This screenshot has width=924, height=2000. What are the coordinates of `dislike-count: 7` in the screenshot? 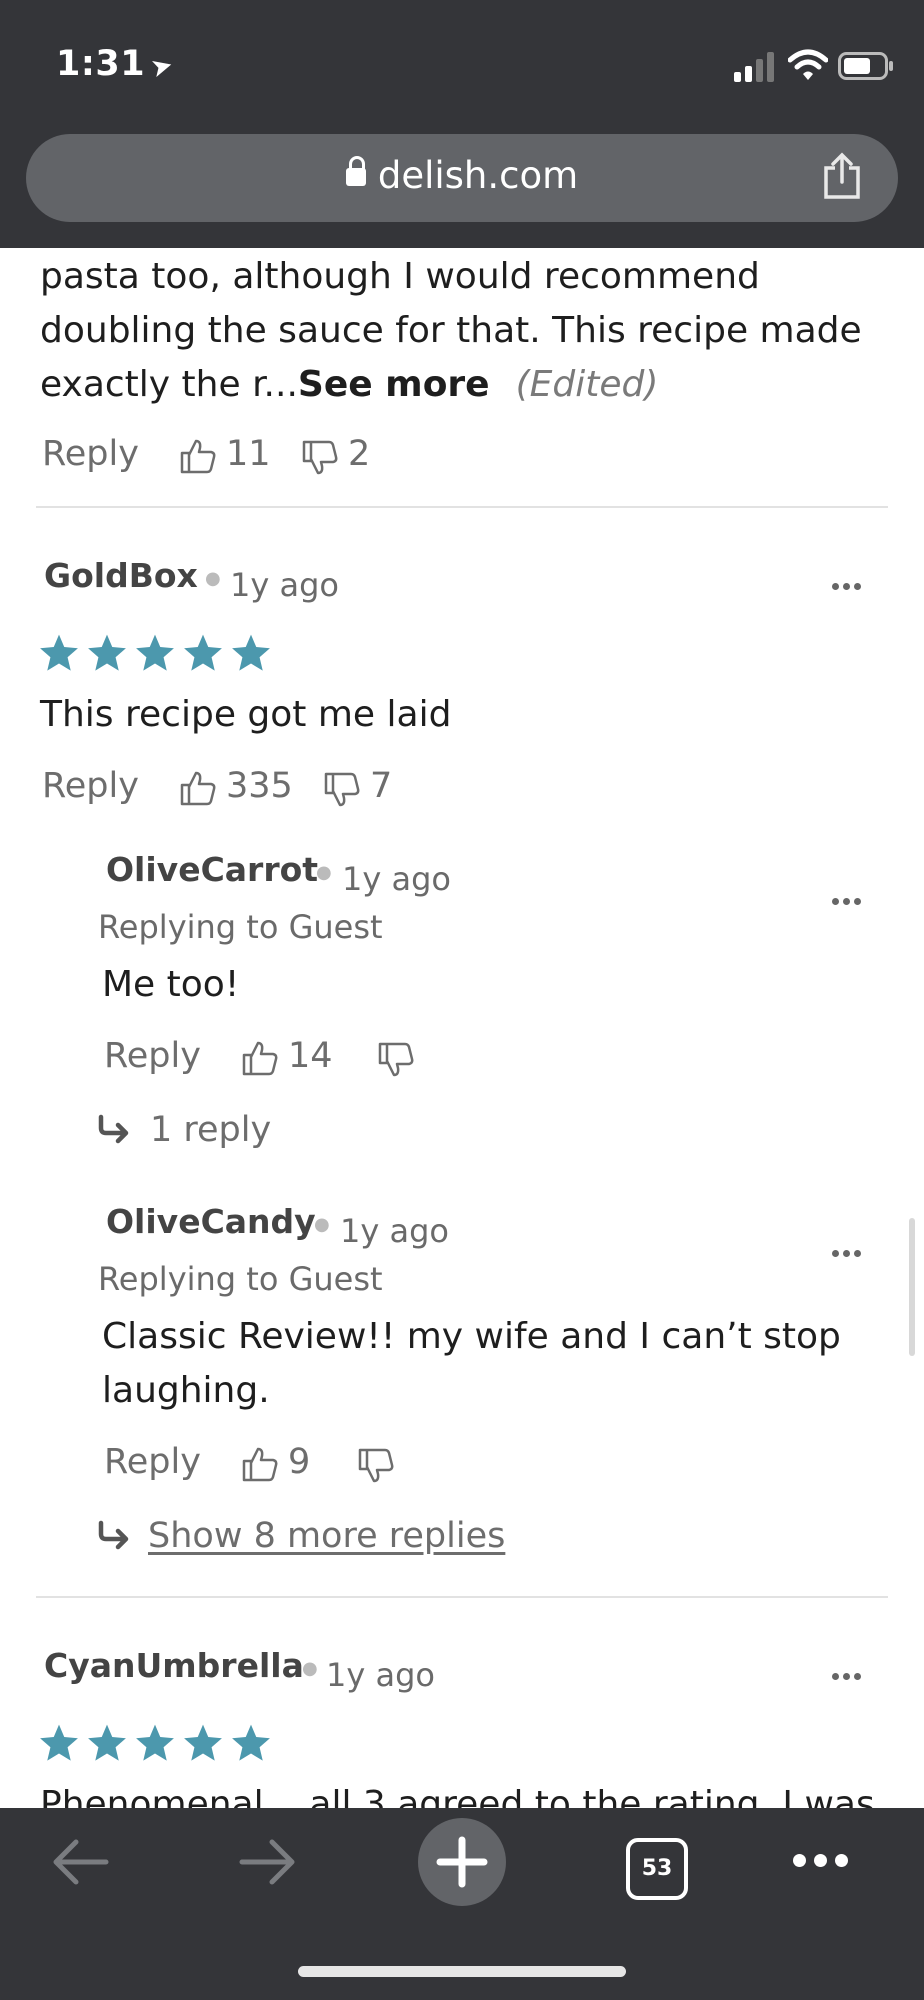 It's located at (381, 786).